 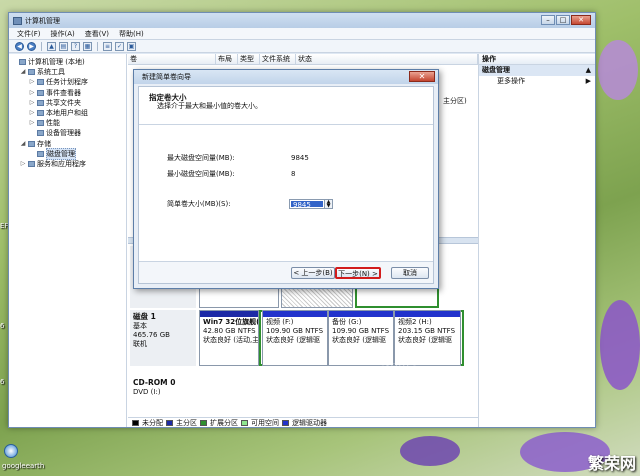 I want to click on tree-item-label: 服务和应用程序, so click(x=61, y=163).